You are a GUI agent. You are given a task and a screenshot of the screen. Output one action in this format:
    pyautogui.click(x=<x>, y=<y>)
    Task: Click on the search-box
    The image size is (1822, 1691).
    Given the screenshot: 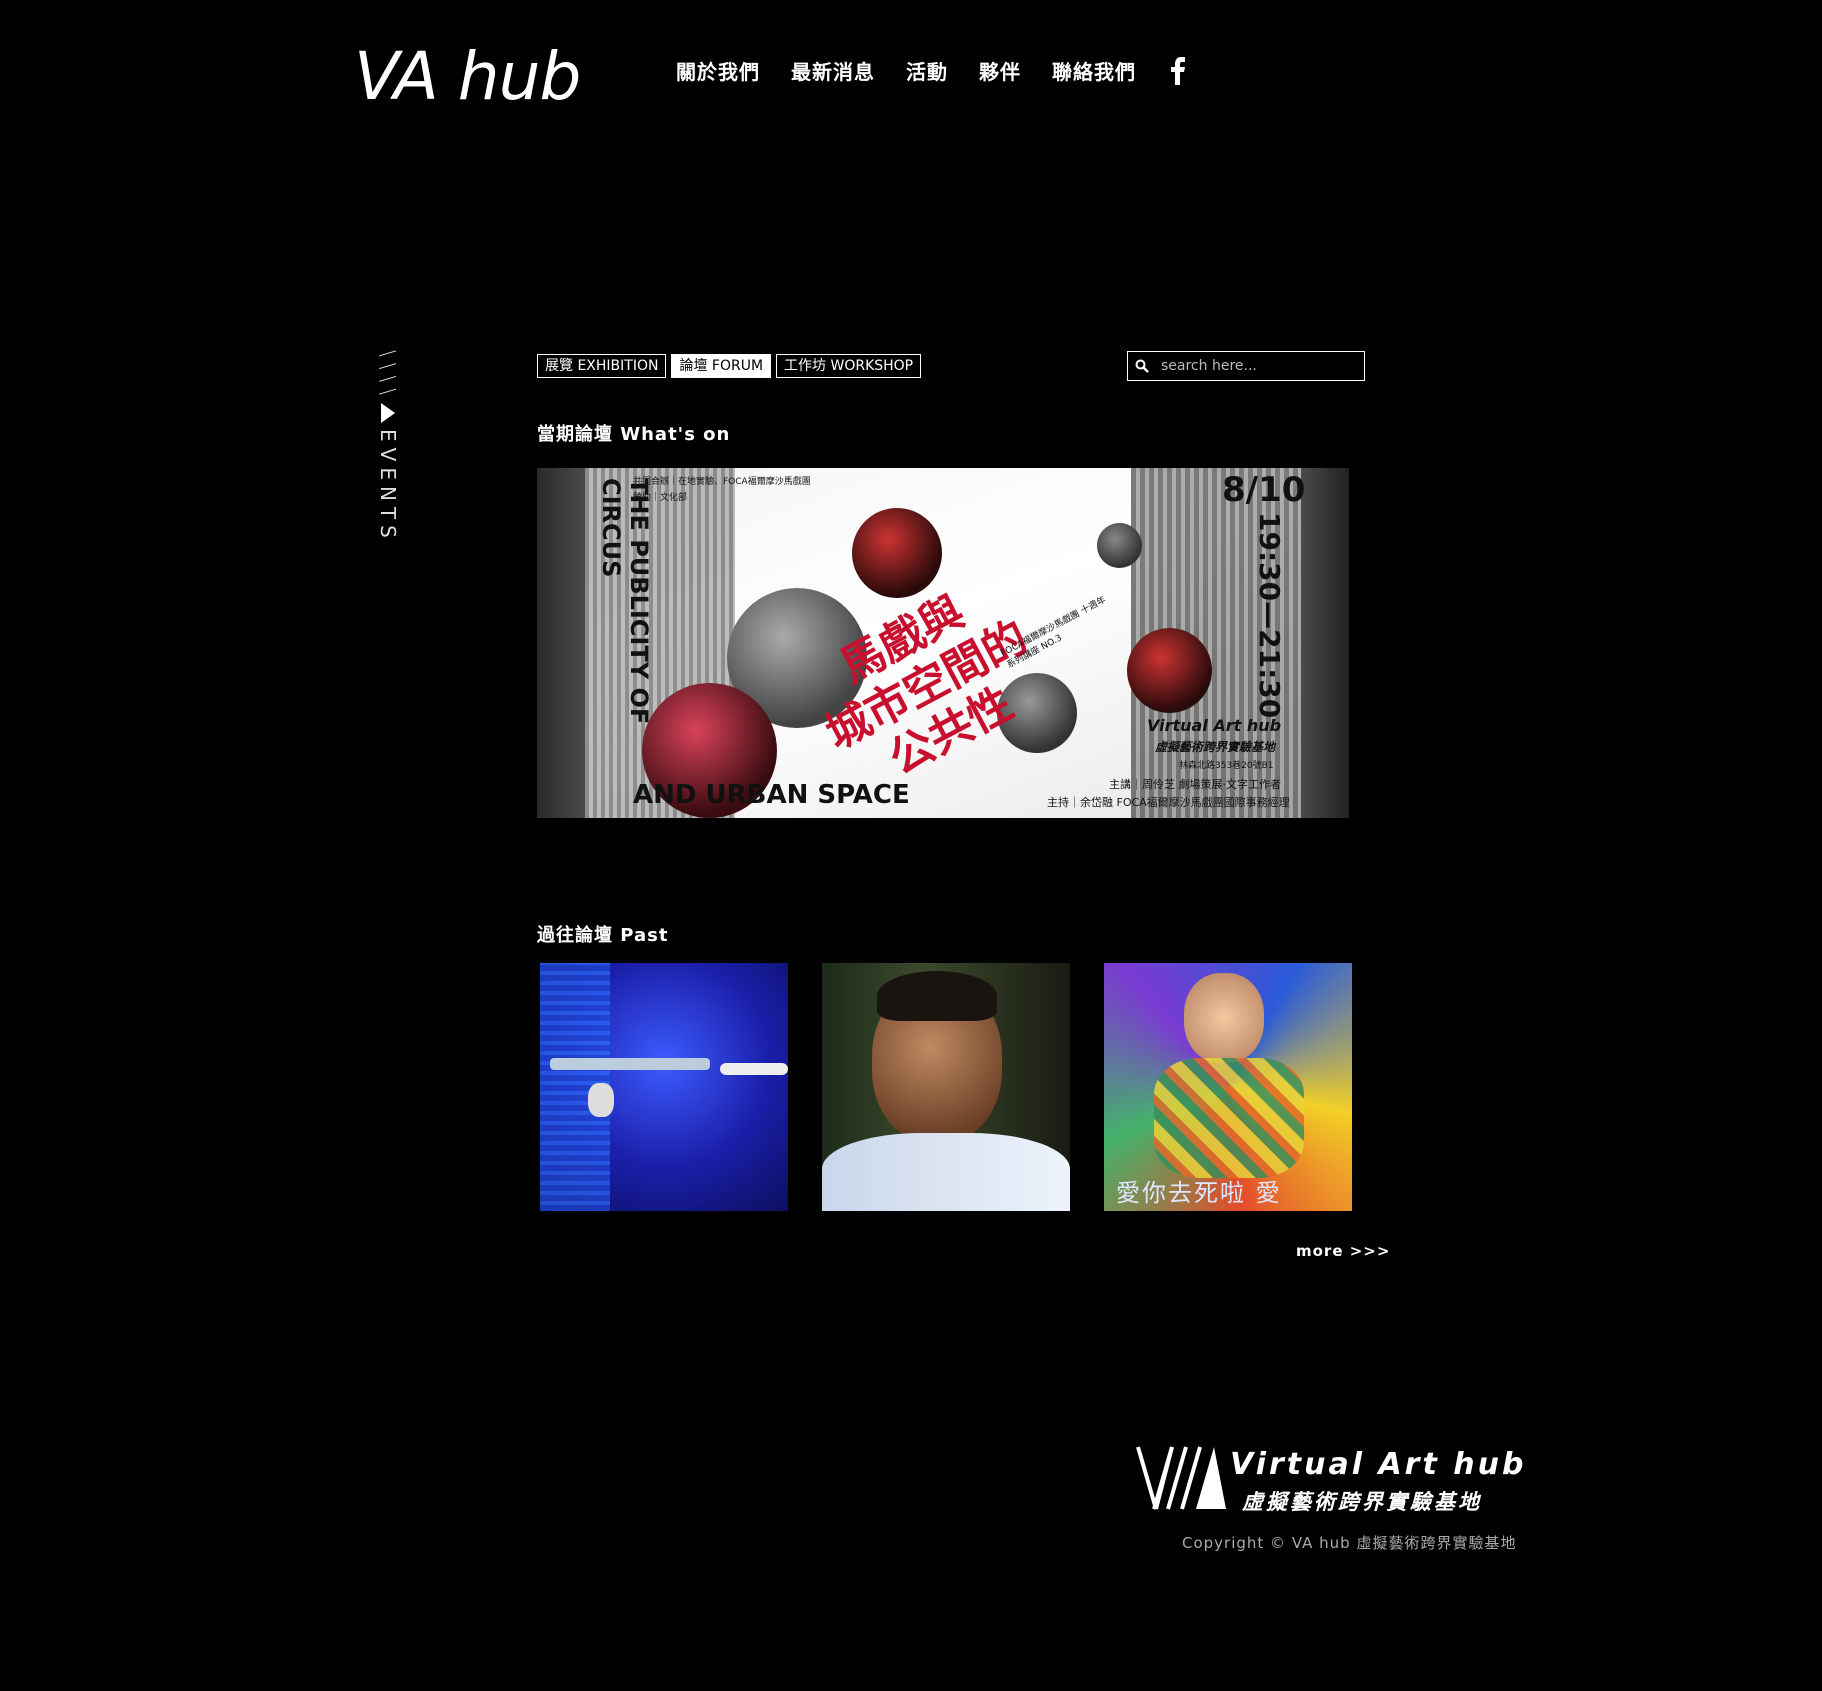 What is the action you would take?
    pyautogui.click(x=1246, y=366)
    